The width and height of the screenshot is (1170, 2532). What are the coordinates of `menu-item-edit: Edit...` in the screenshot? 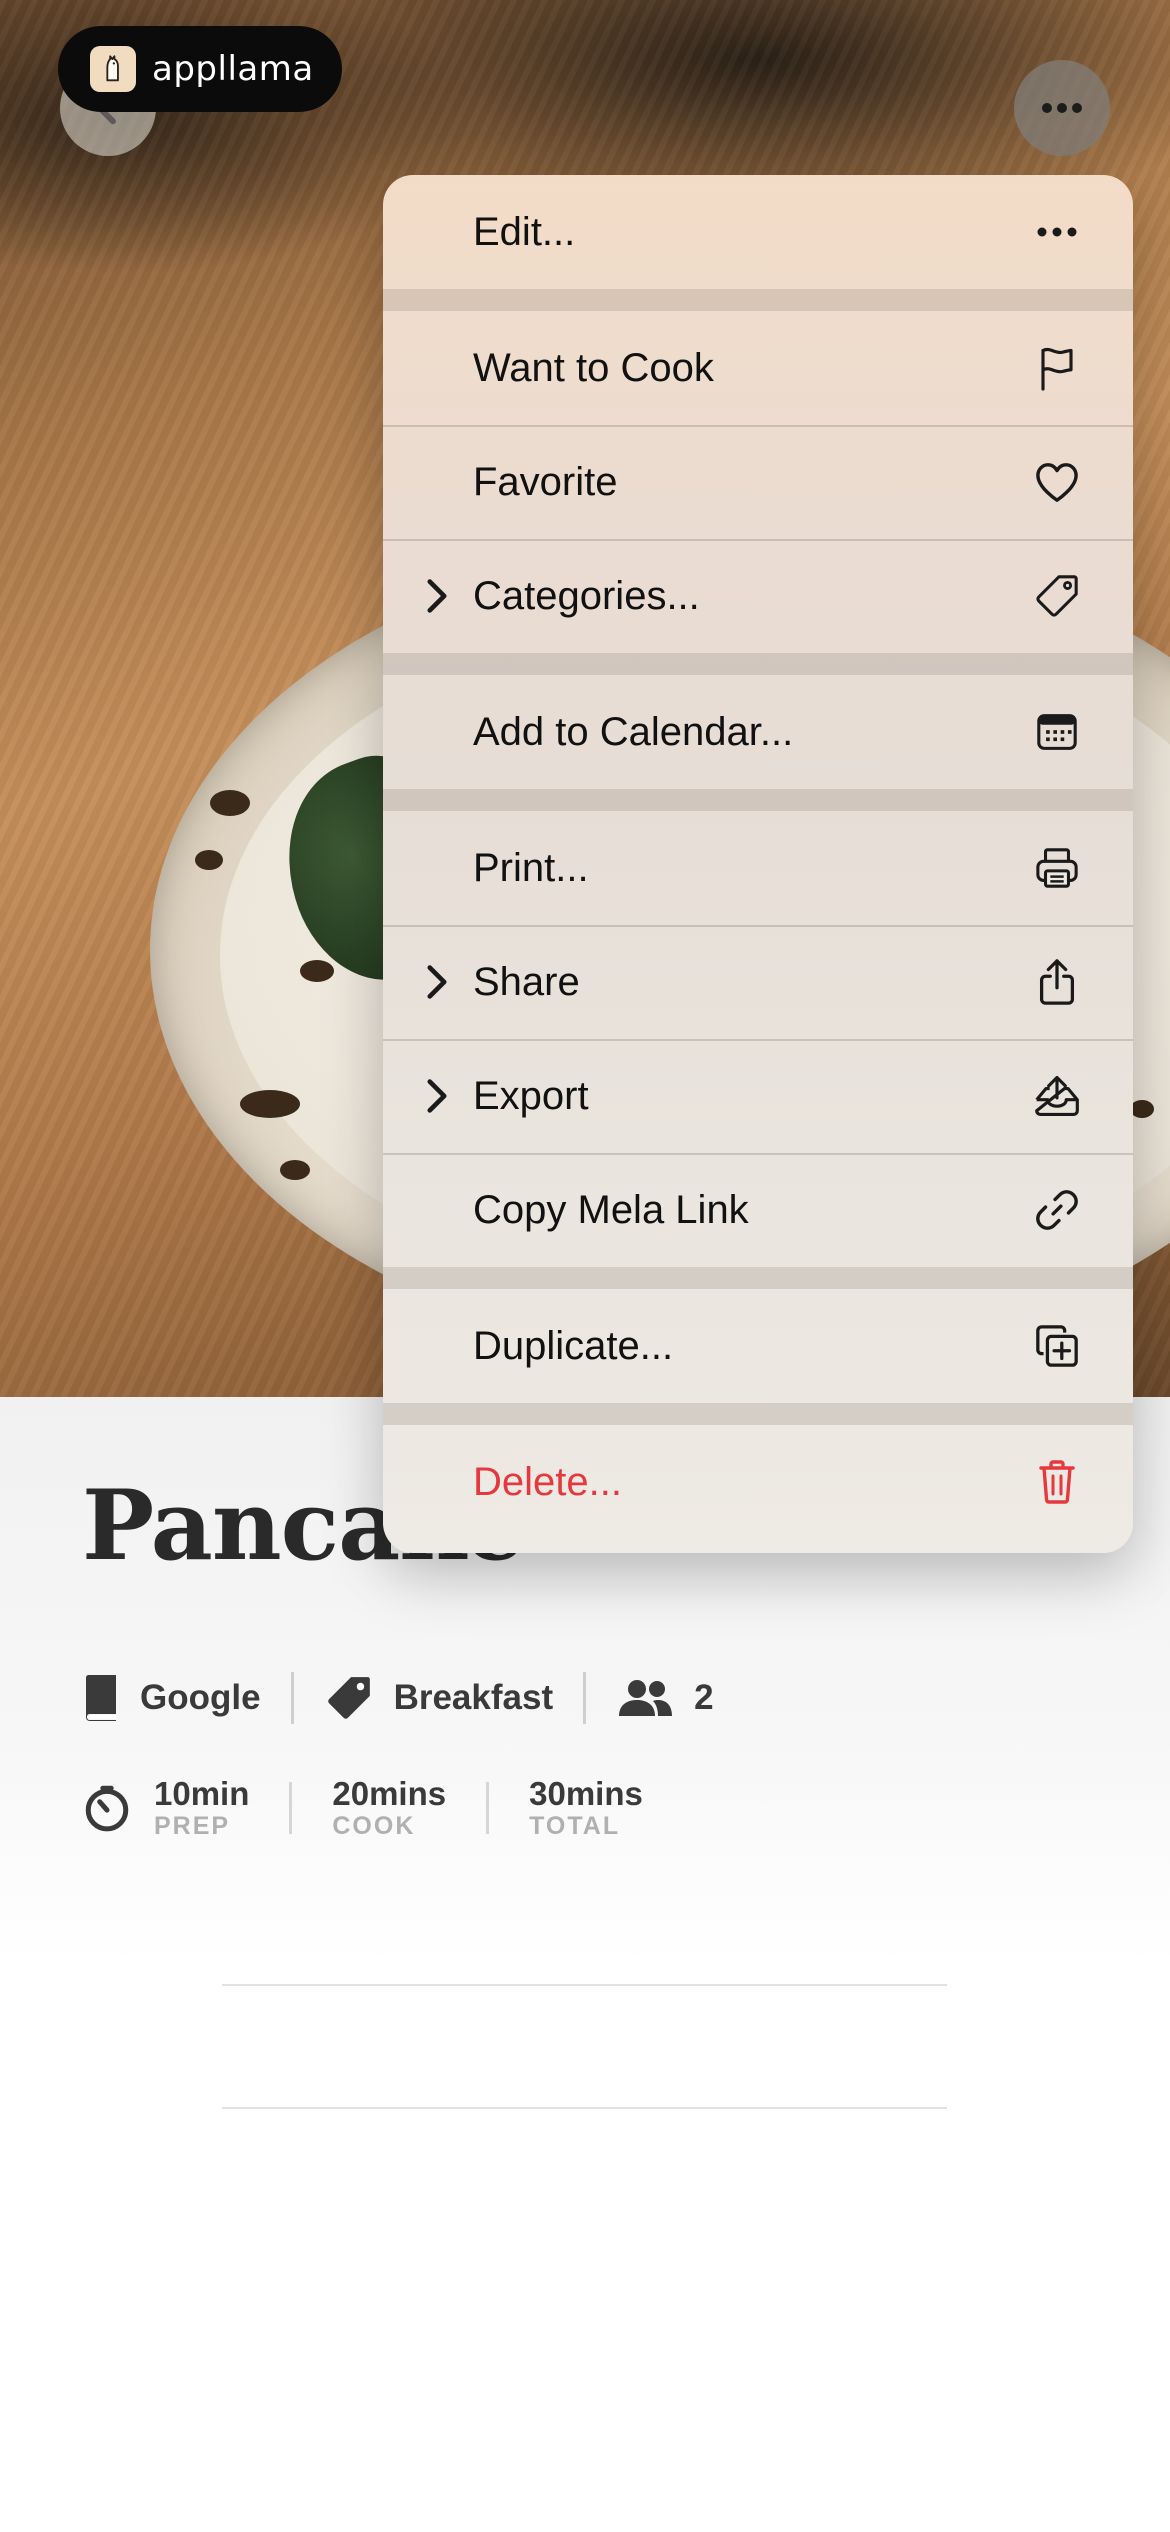 It's located at (758, 232).